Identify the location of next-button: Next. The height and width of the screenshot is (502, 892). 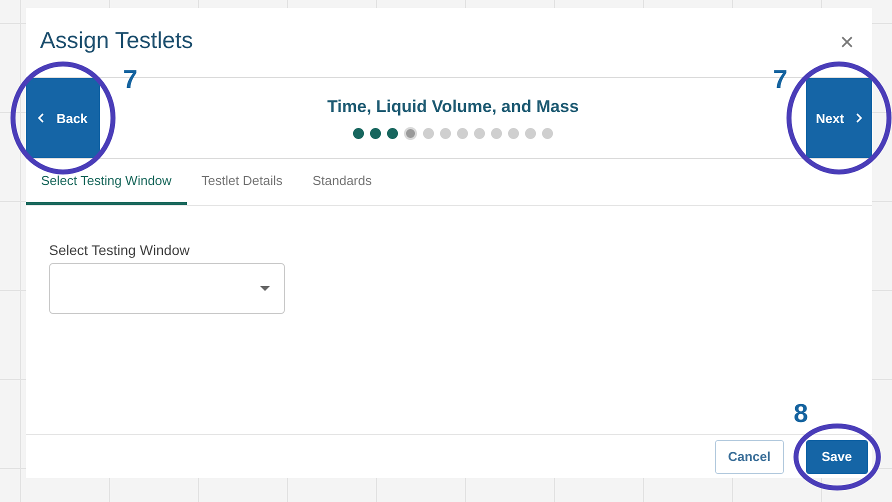
(839, 118).